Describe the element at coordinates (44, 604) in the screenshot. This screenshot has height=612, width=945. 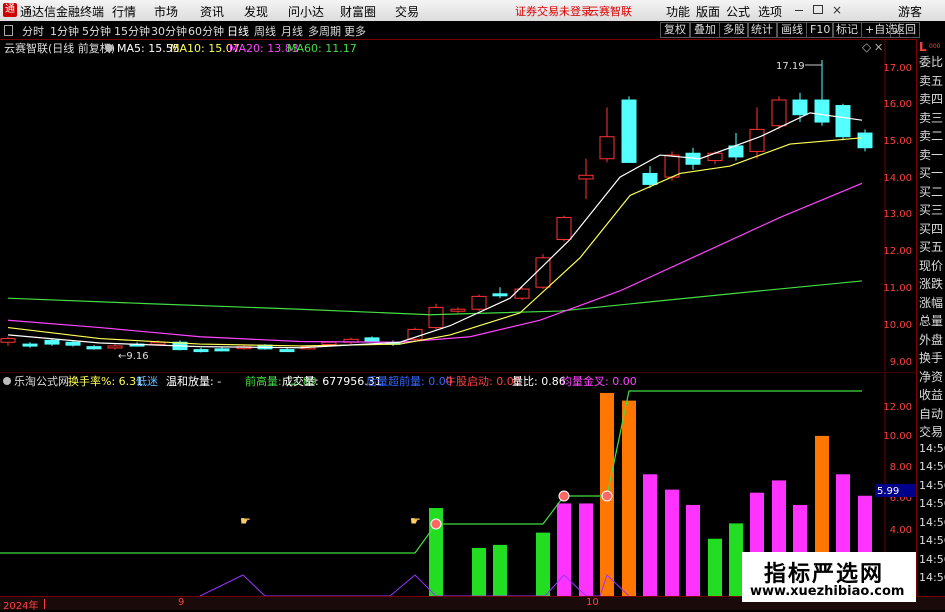
I see `time-tick` at that location.